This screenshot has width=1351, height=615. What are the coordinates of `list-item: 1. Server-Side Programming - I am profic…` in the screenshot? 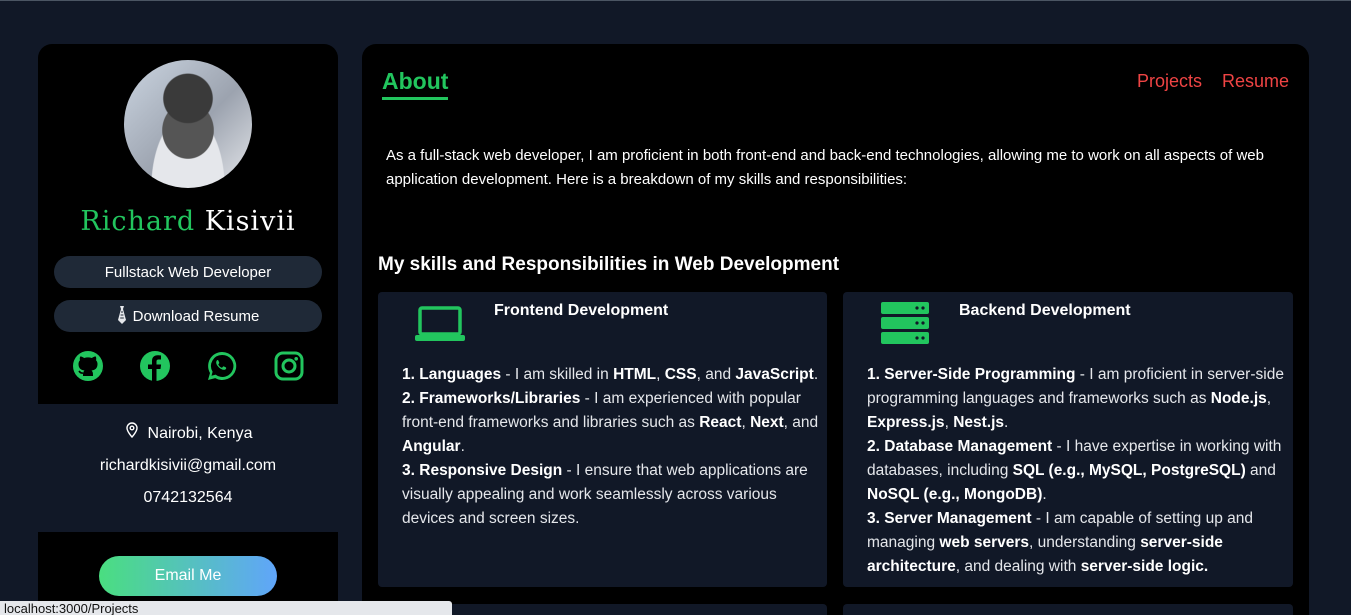 It's located at (1075, 398).